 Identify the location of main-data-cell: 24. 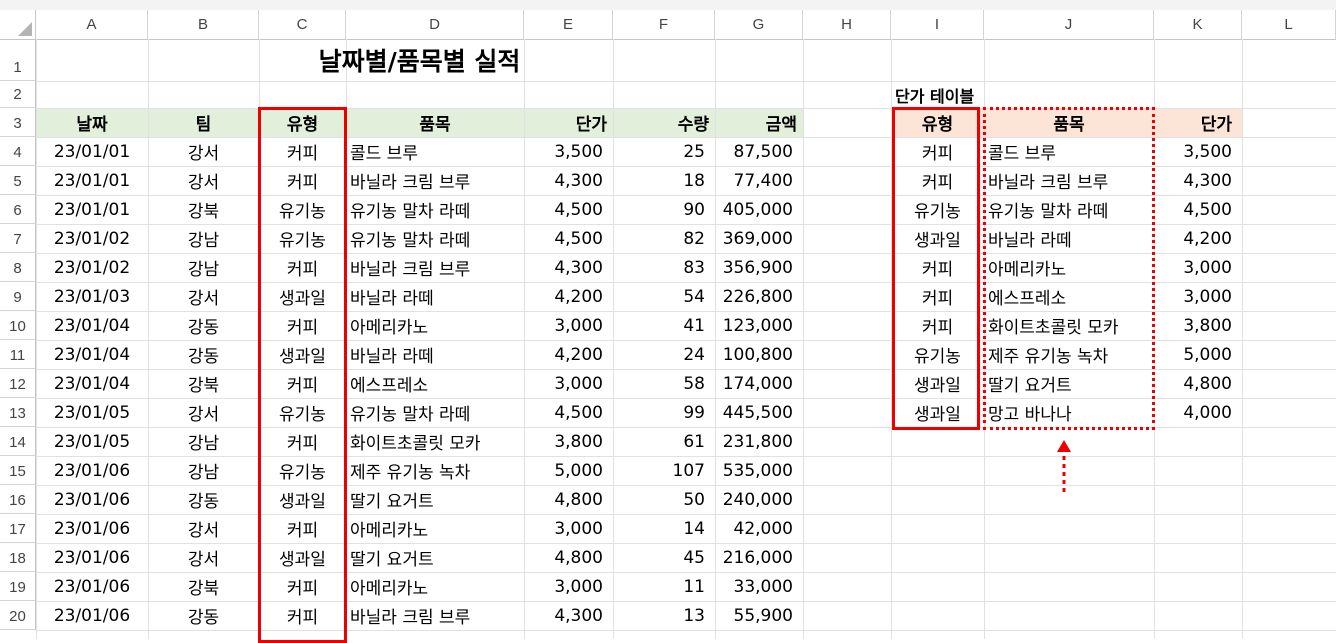
(664, 354).